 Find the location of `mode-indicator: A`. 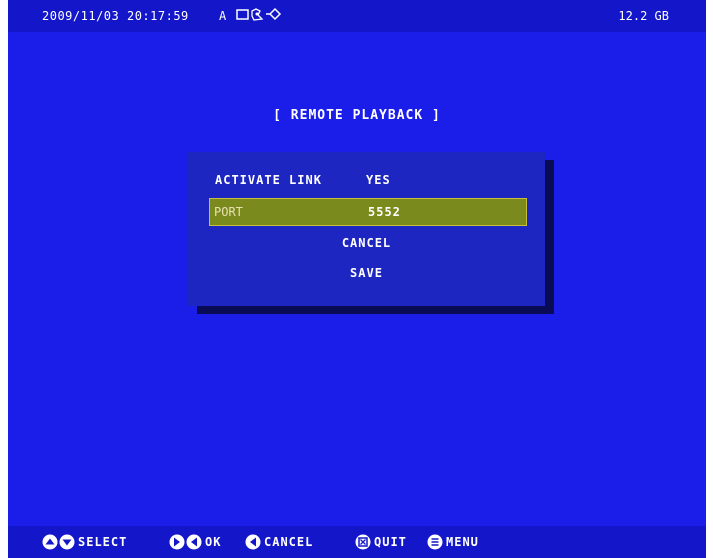

mode-indicator: A is located at coordinates (223, 16).